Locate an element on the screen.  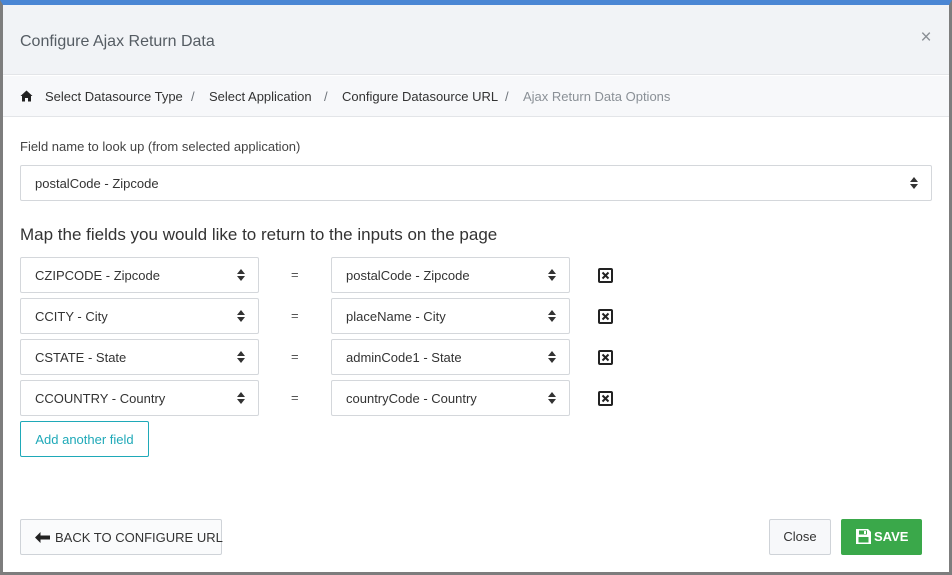
page-input-value: CZIPCODE - Zipcode is located at coordinates (97, 275).